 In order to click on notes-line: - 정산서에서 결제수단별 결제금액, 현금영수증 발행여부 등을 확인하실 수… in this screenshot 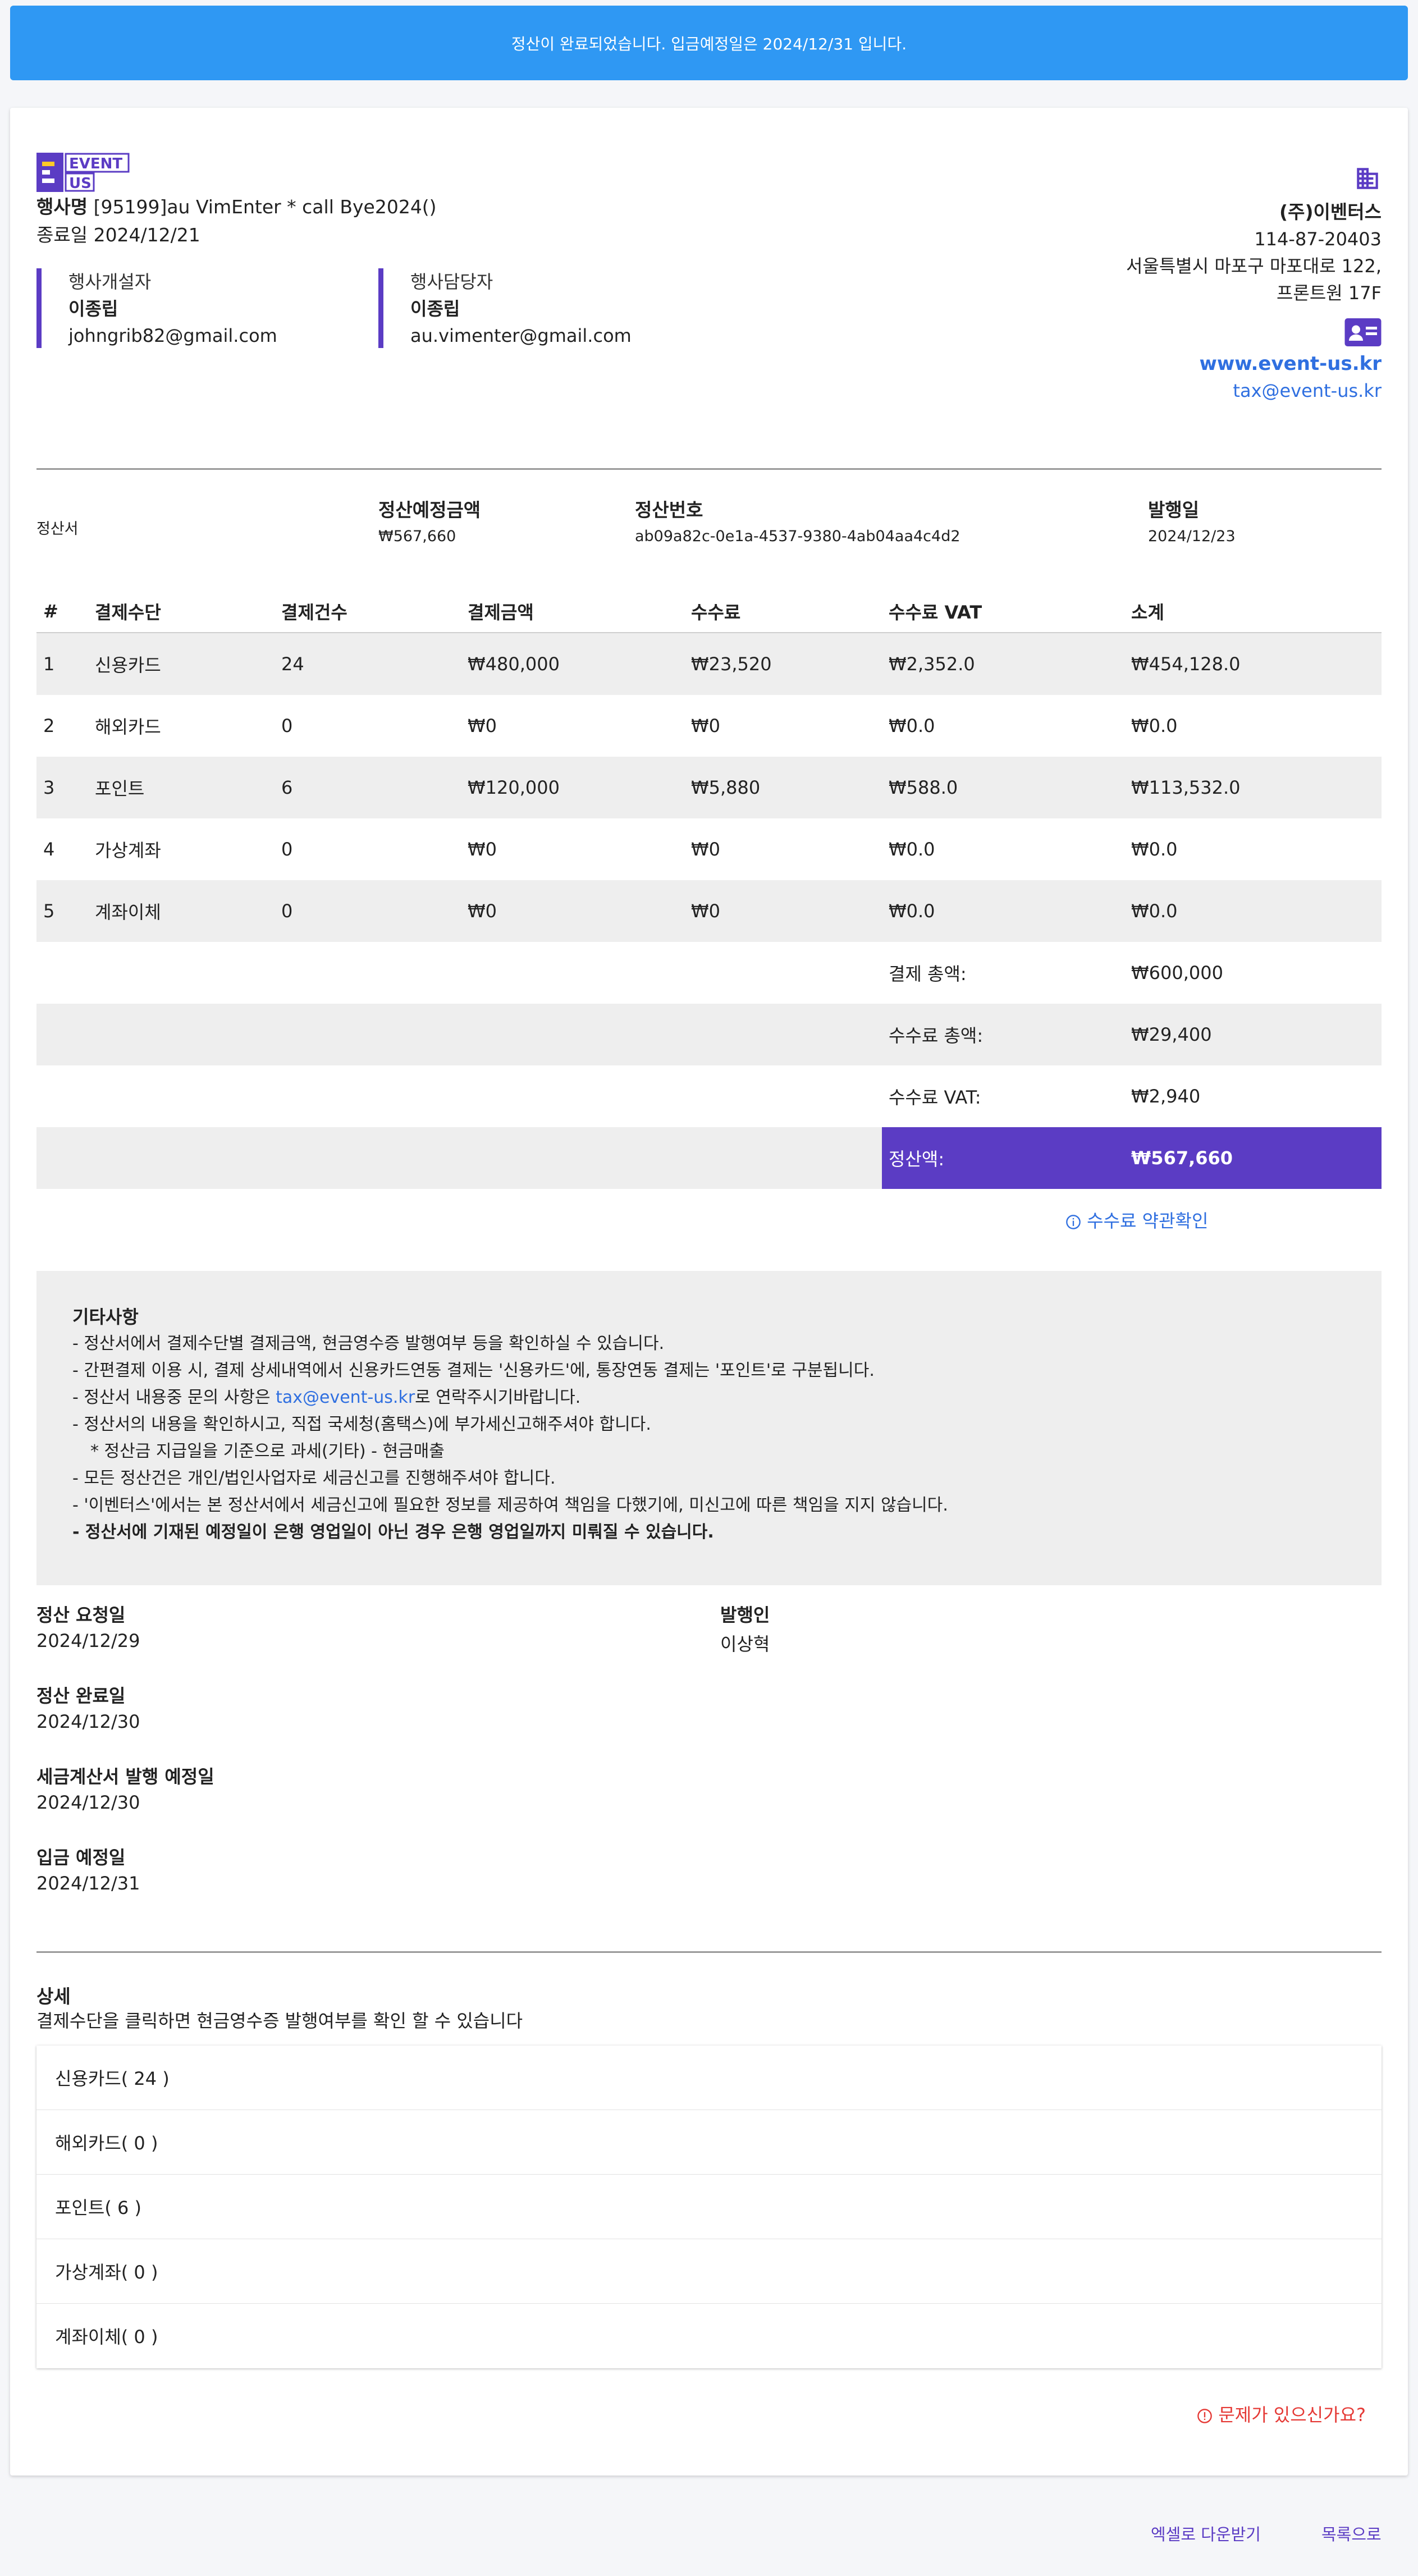, I will do `click(368, 1343)`.